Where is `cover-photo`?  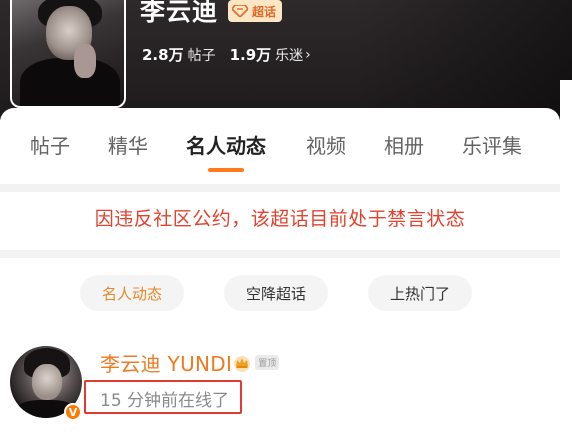 cover-photo is located at coordinates (68, 54).